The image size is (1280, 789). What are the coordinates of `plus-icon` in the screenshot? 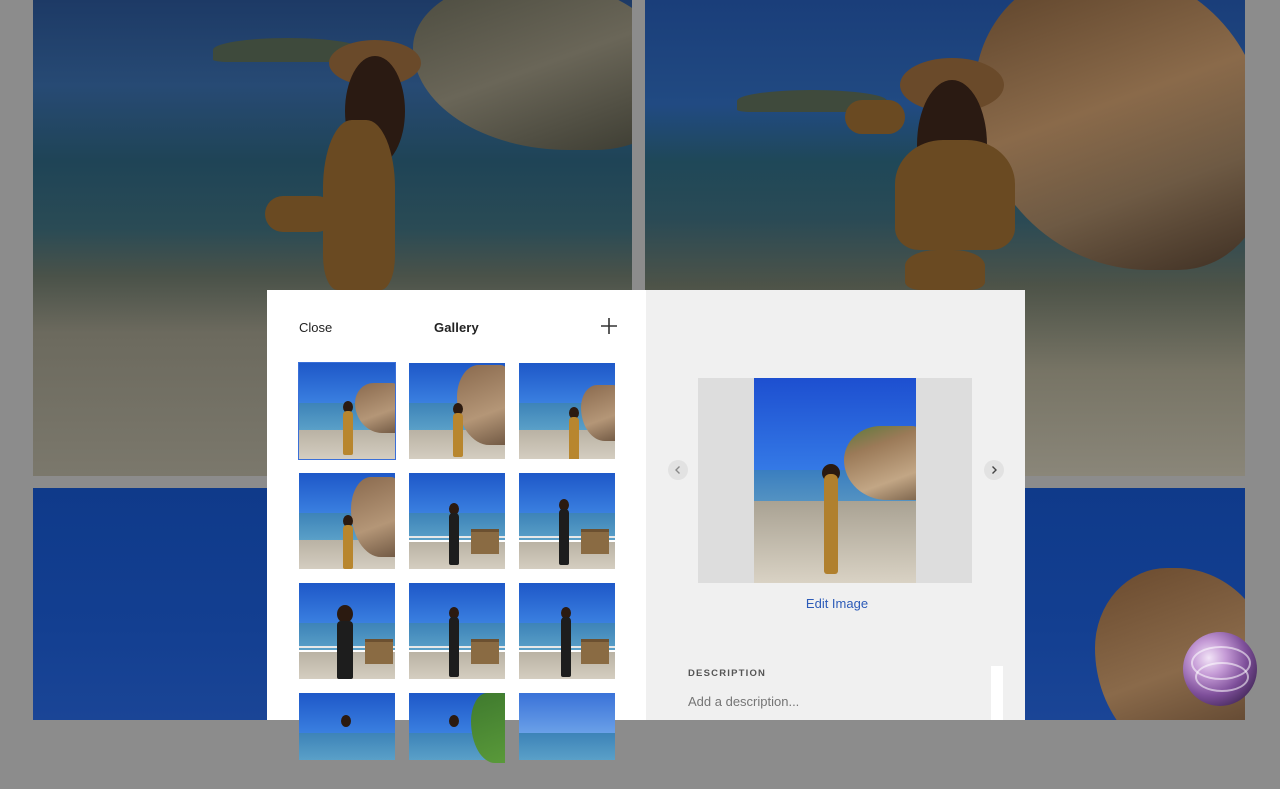 It's located at (609, 326).